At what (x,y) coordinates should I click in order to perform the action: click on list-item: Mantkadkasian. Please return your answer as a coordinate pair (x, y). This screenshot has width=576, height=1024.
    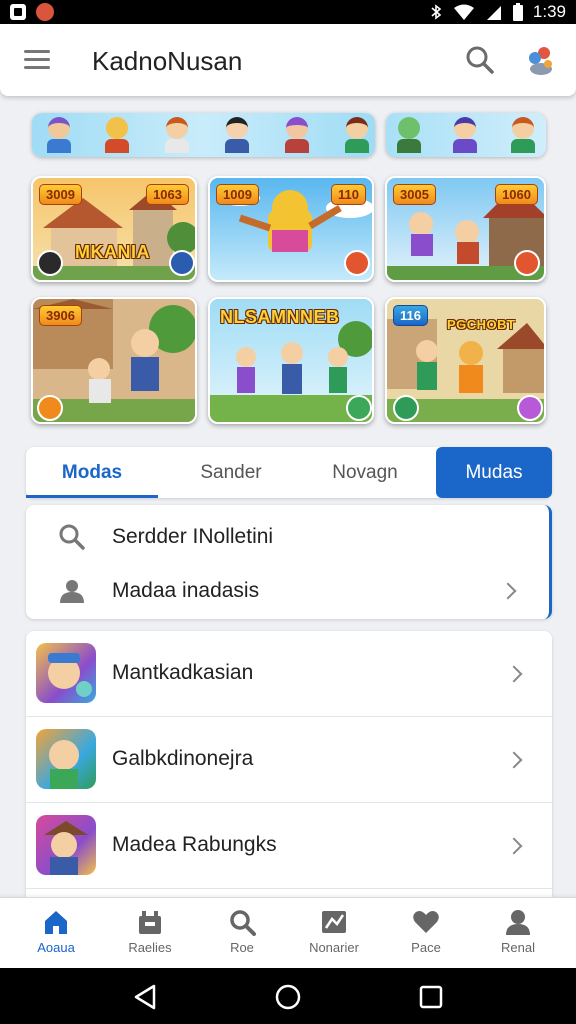
    Looking at the image, I should click on (289, 674).